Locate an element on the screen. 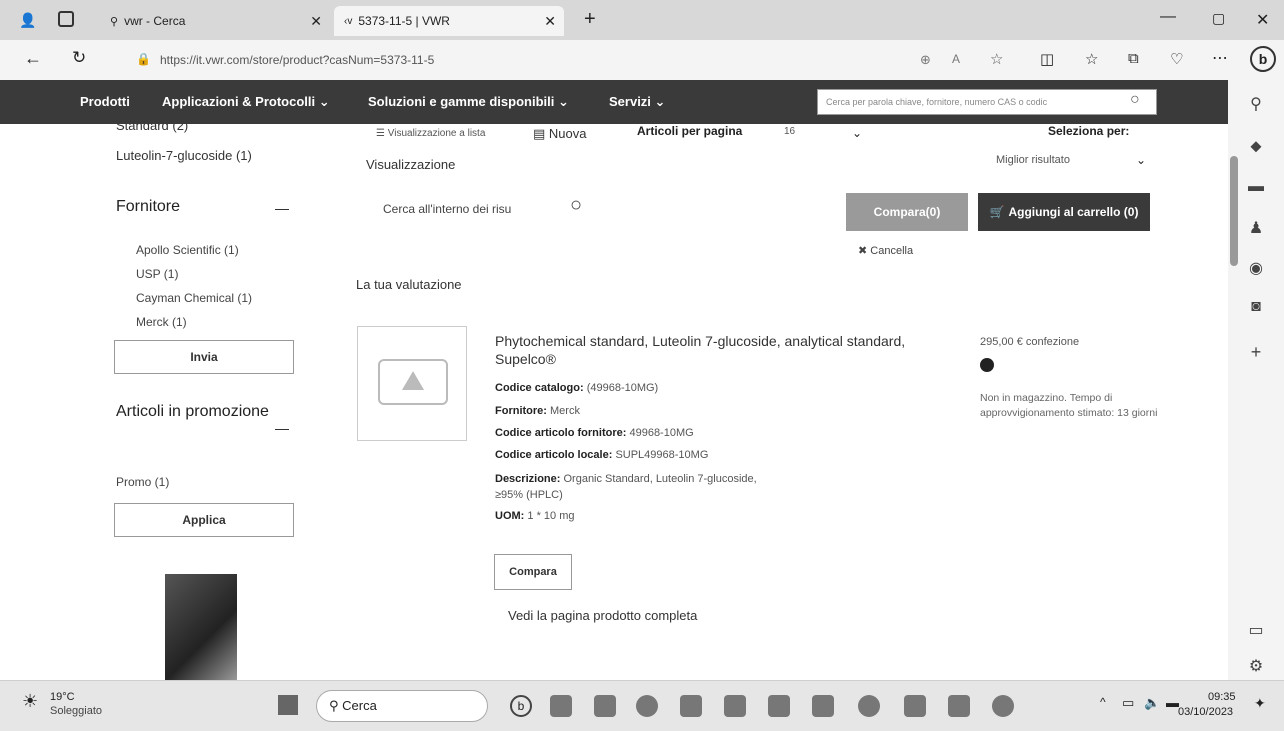 The width and height of the screenshot is (1284, 731). weather-icon: ☀ is located at coordinates (30, 701).